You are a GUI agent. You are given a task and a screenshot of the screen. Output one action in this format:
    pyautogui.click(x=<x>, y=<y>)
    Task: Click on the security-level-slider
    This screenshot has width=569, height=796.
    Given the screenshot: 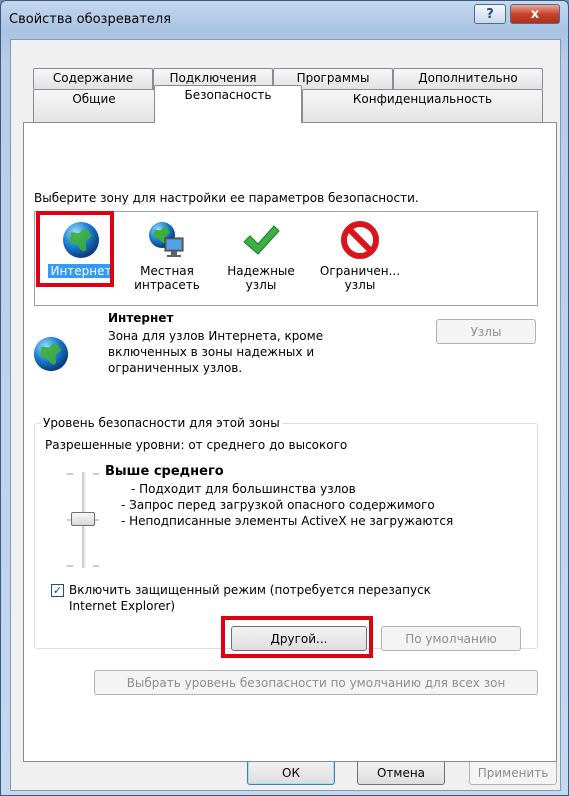 What is the action you would take?
    pyautogui.click(x=83, y=520)
    